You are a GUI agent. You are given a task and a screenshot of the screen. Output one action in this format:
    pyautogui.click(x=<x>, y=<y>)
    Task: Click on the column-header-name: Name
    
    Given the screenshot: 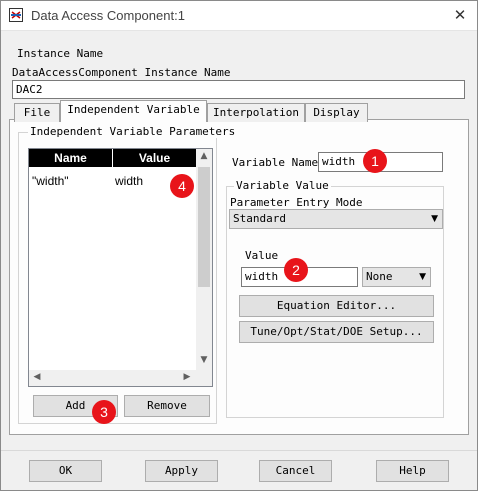 What is the action you would take?
    pyautogui.click(x=71, y=158)
    